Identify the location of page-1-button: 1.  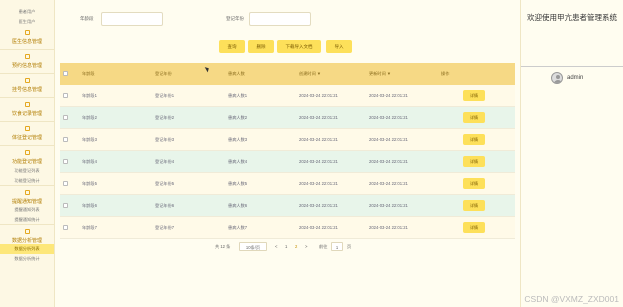
(286, 246).